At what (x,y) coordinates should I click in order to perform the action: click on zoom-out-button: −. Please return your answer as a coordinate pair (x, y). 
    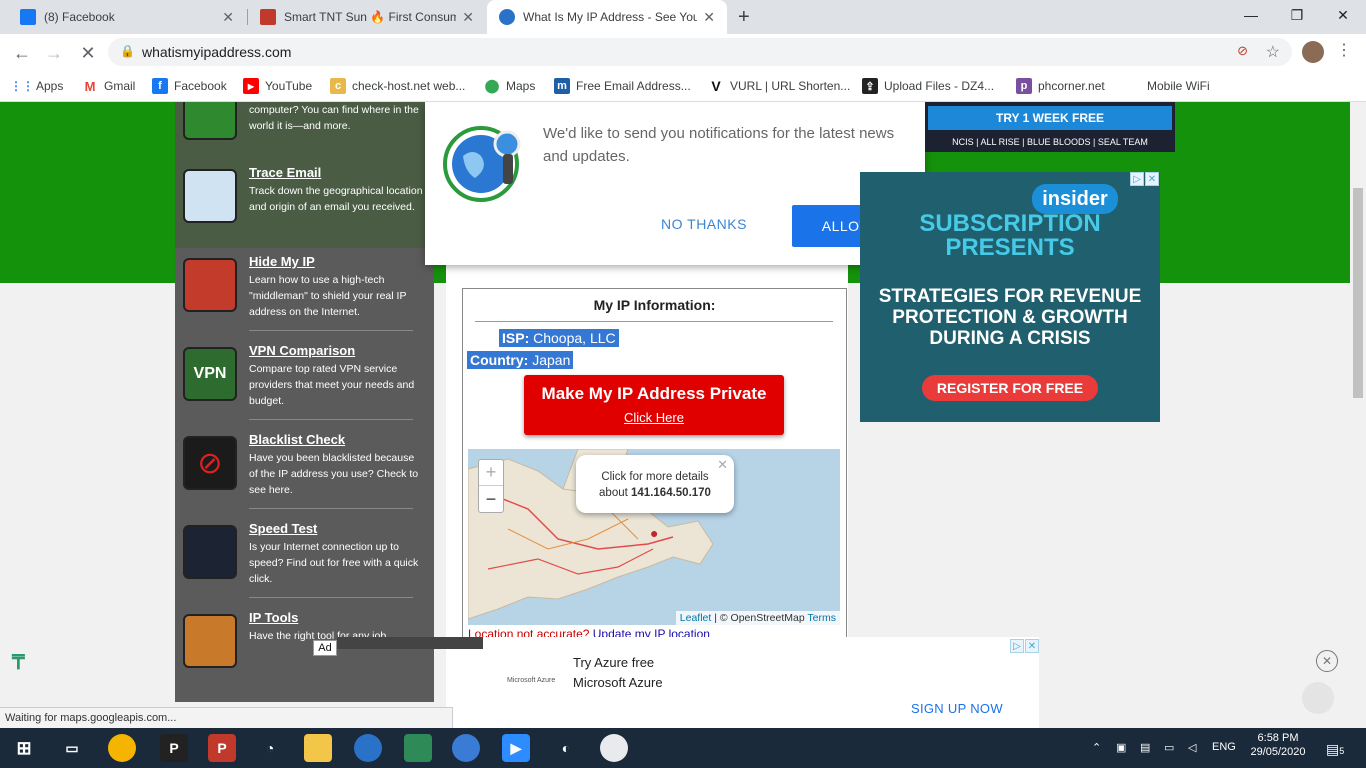
    Looking at the image, I should click on (491, 499).